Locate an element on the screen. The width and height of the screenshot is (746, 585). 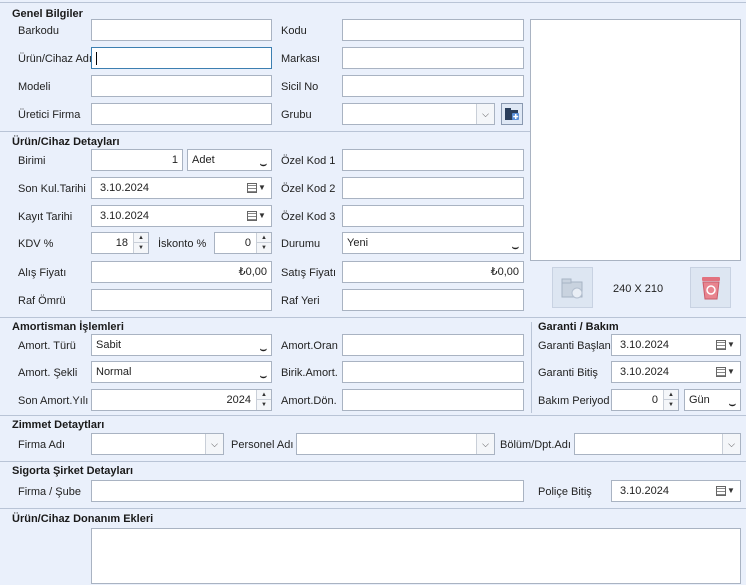
police-bitis-value: 3.10.2024 is located at coordinates (644, 491).